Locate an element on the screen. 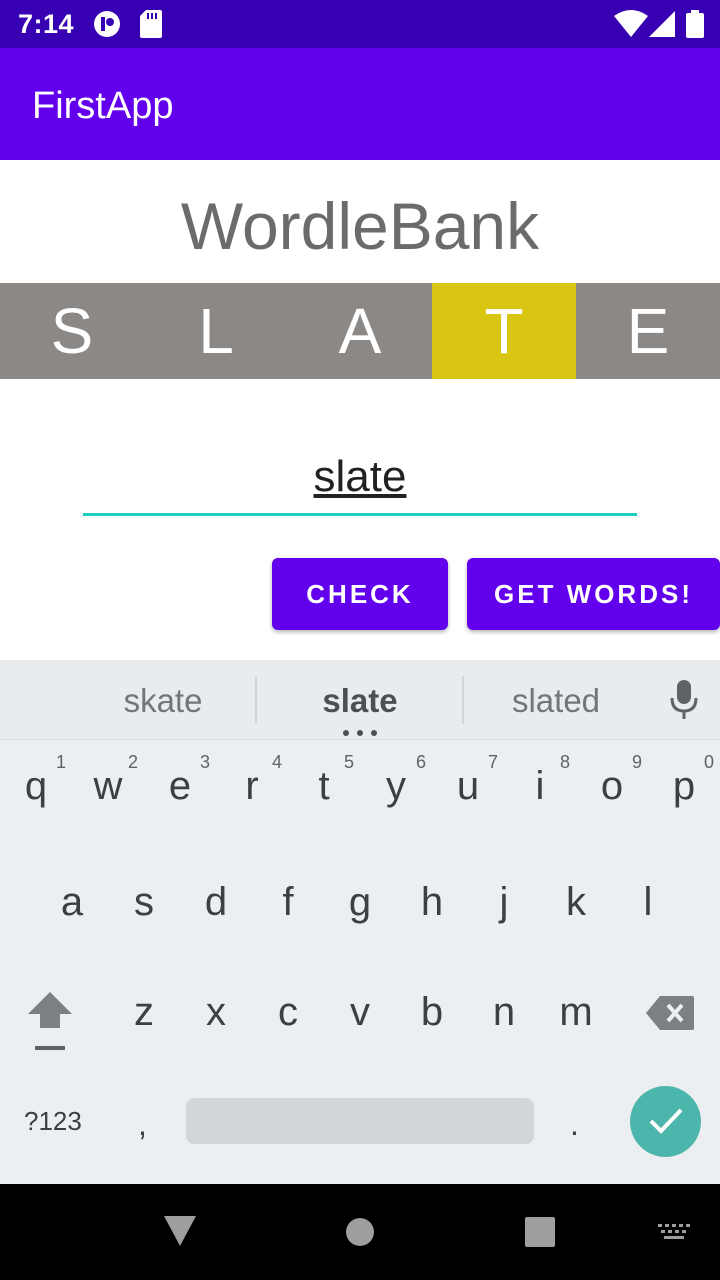 This screenshot has height=1280, width=720. microphone-icon is located at coordinates (684, 702).